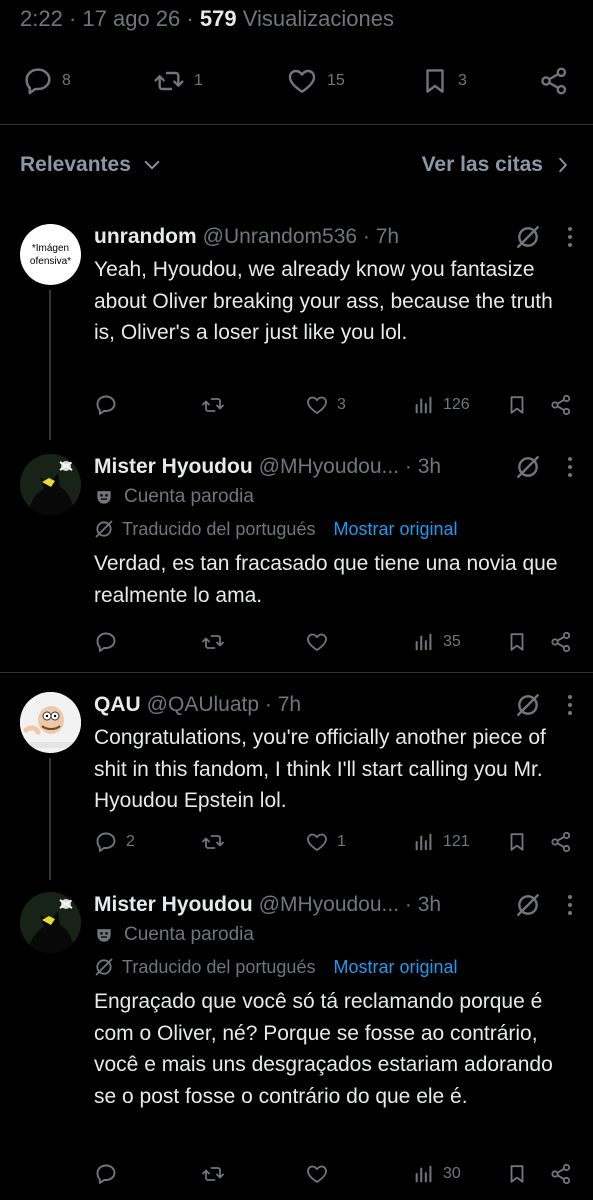 This screenshot has height=1200, width=593. Describe the element at coordinates (41, 18) in the screenshot. I see `post-time: 2:22` at that location.